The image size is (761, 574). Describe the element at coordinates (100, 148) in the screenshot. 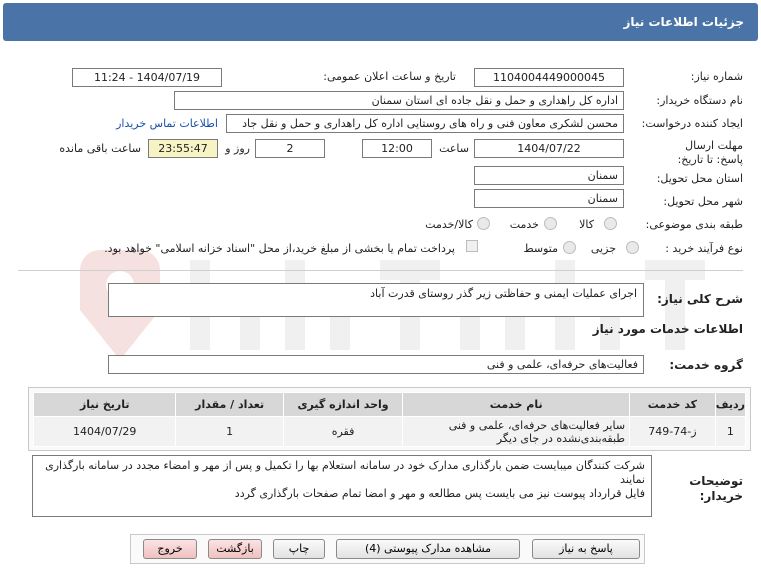

I see `time-remaining-label: ساعت باقی مانده` at that location.